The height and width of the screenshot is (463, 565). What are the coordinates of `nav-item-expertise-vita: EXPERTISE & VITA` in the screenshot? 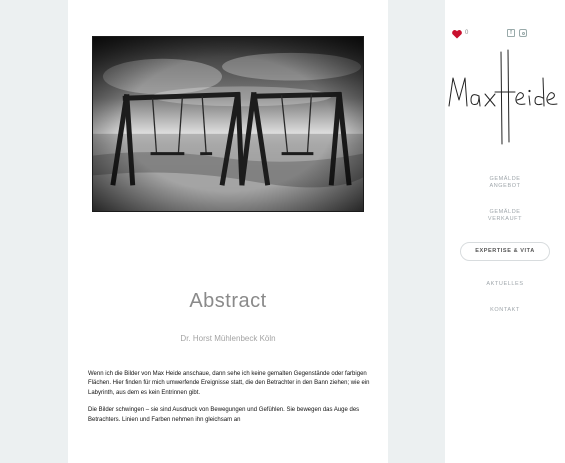 It's located at (505, 251).